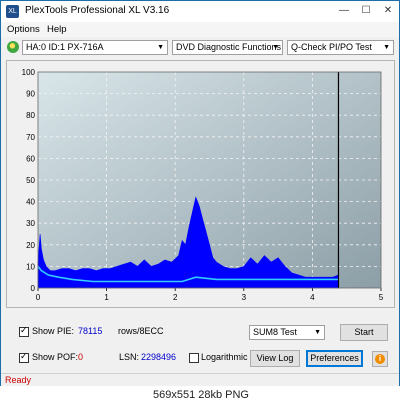  I want to click on show-pie-label: Show PIE:, so click(53, 331).